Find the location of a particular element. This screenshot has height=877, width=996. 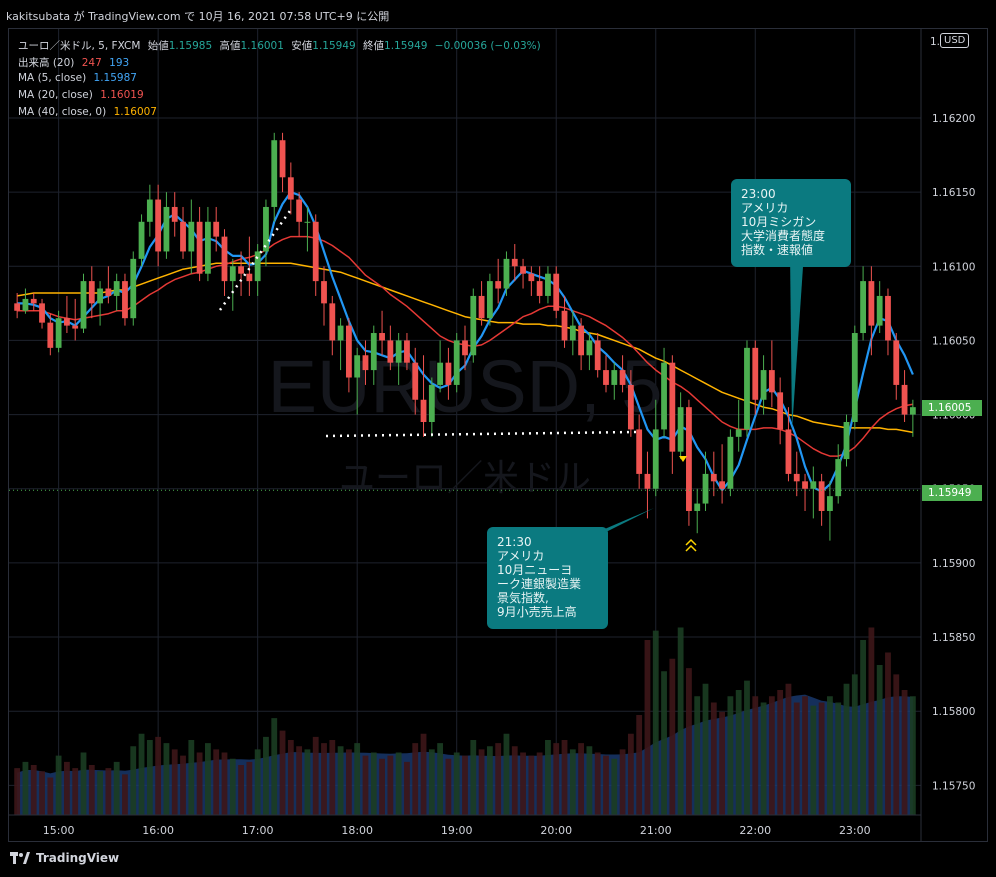

time-tick-label: 20:00 is located at coordinates (556, 830).